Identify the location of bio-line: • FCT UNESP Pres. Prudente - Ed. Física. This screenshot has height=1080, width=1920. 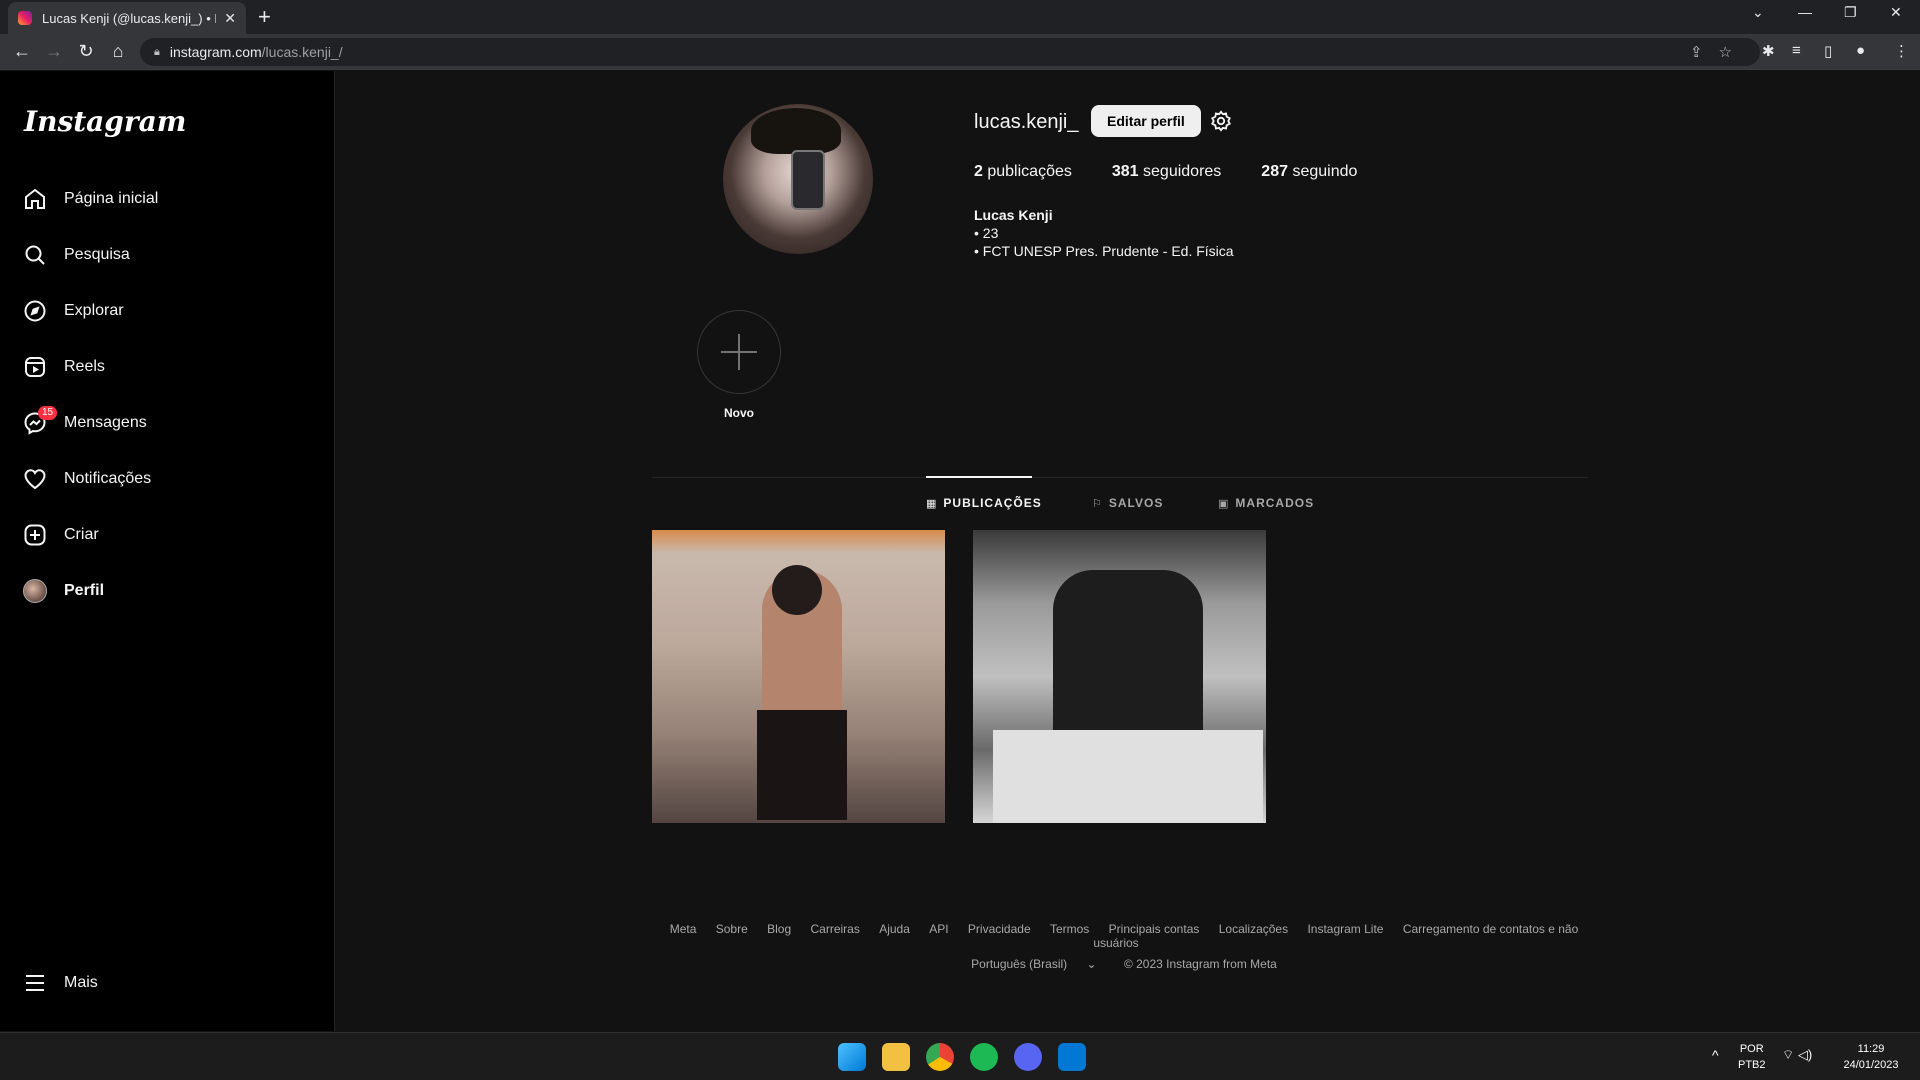
(1104, 251).